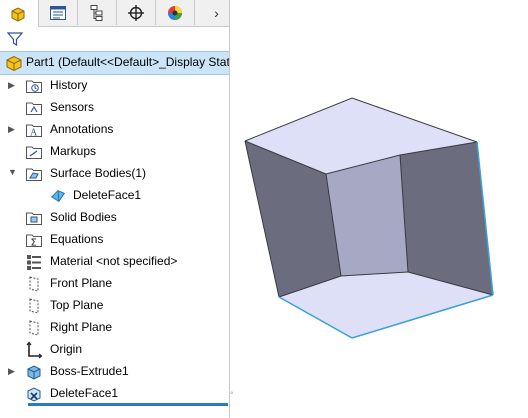  I want to click on filter-icon, so click(15, 39).